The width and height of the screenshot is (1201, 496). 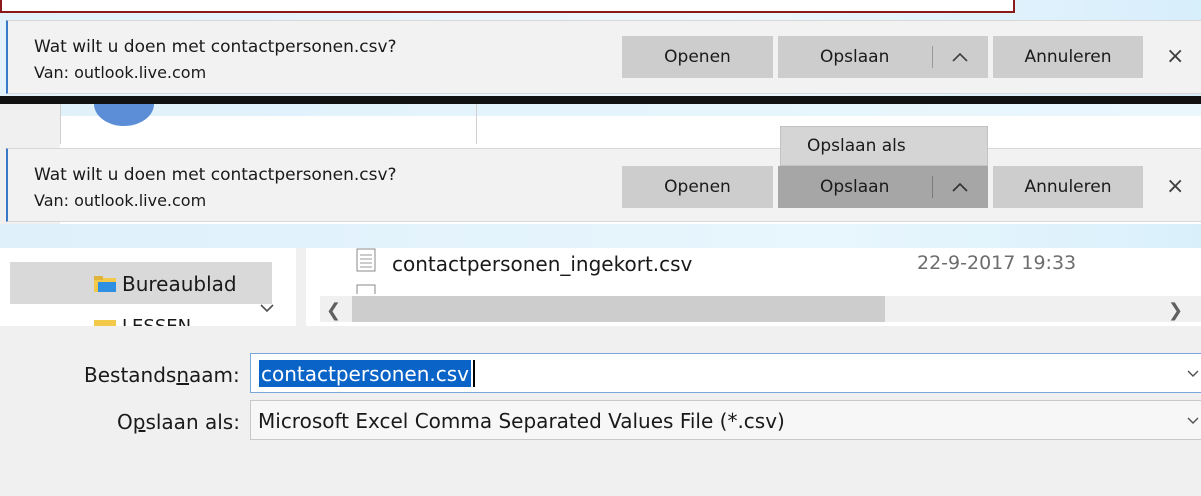 What do you see at coordinates (124, 115) in the screenshot?
I see `avatar` at bounding box center [124, 115].